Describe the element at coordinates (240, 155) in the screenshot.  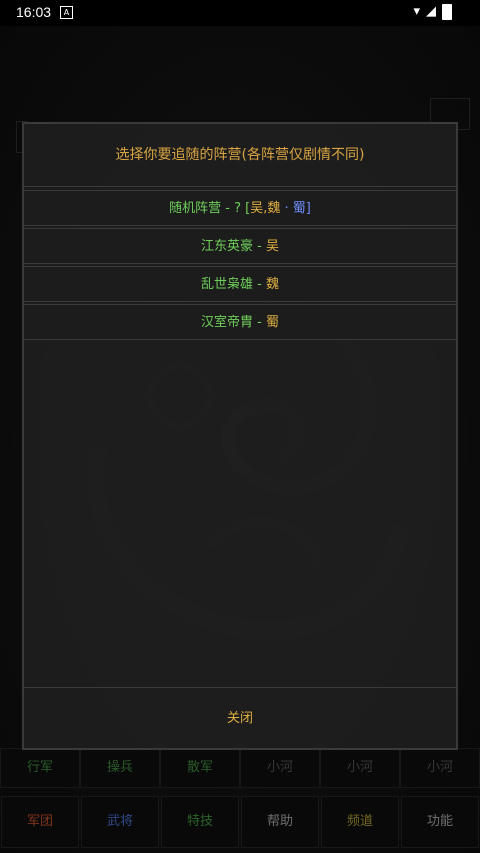
I see `dialog-title: 选择你要追随的阵营(各阵营仅剧情不同)` at that location.